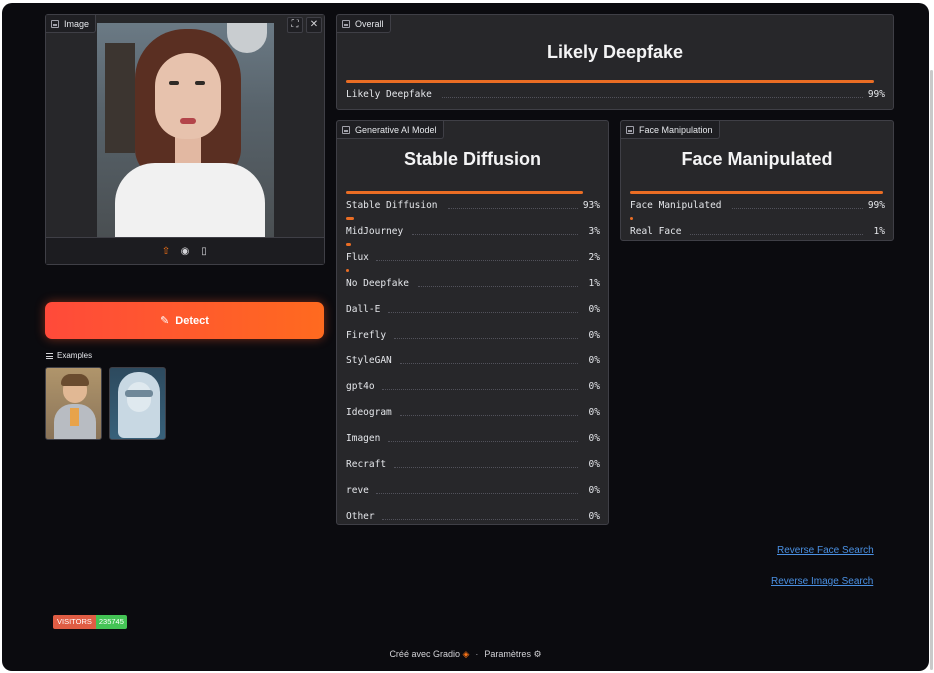 Image resolution: width=934 pixels, height=673 pixels. What do you see at coordinates (390, 130) in the screenshot?
I see `generative-model-block-label: Generative AI Model` at bounding box center [390, 130].